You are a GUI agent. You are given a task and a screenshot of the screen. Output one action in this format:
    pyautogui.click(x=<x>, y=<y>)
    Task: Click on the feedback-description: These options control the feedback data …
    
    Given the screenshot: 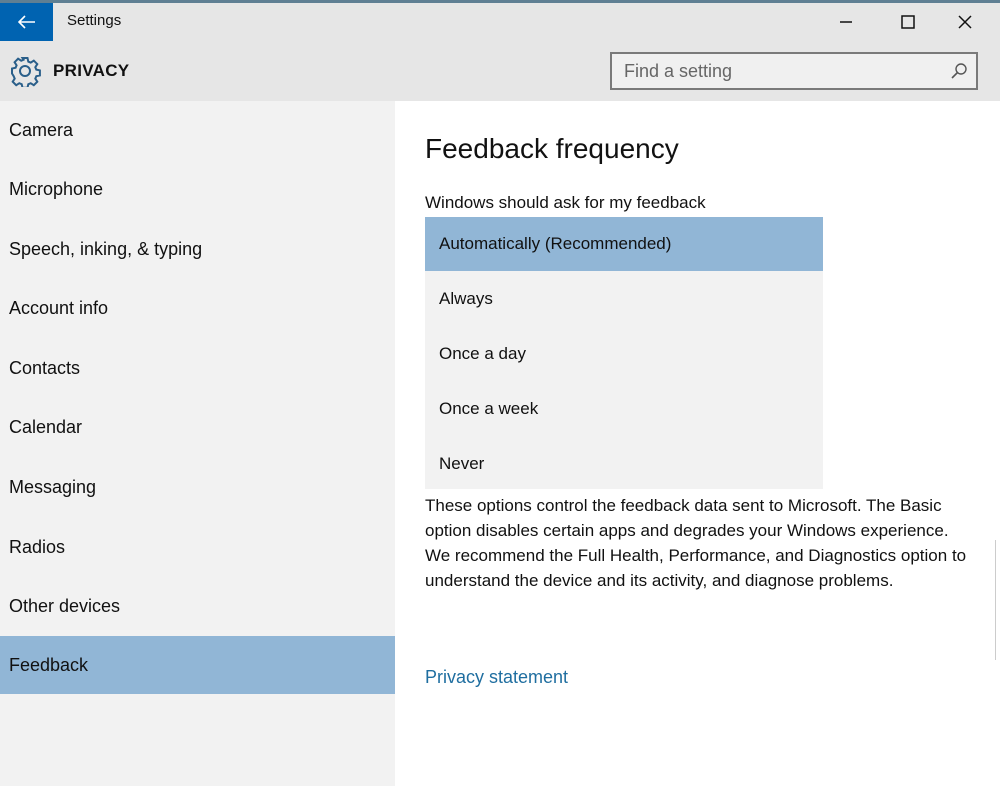 What is the action you would take?
    pyautogui.click(x=696, y=543)
    